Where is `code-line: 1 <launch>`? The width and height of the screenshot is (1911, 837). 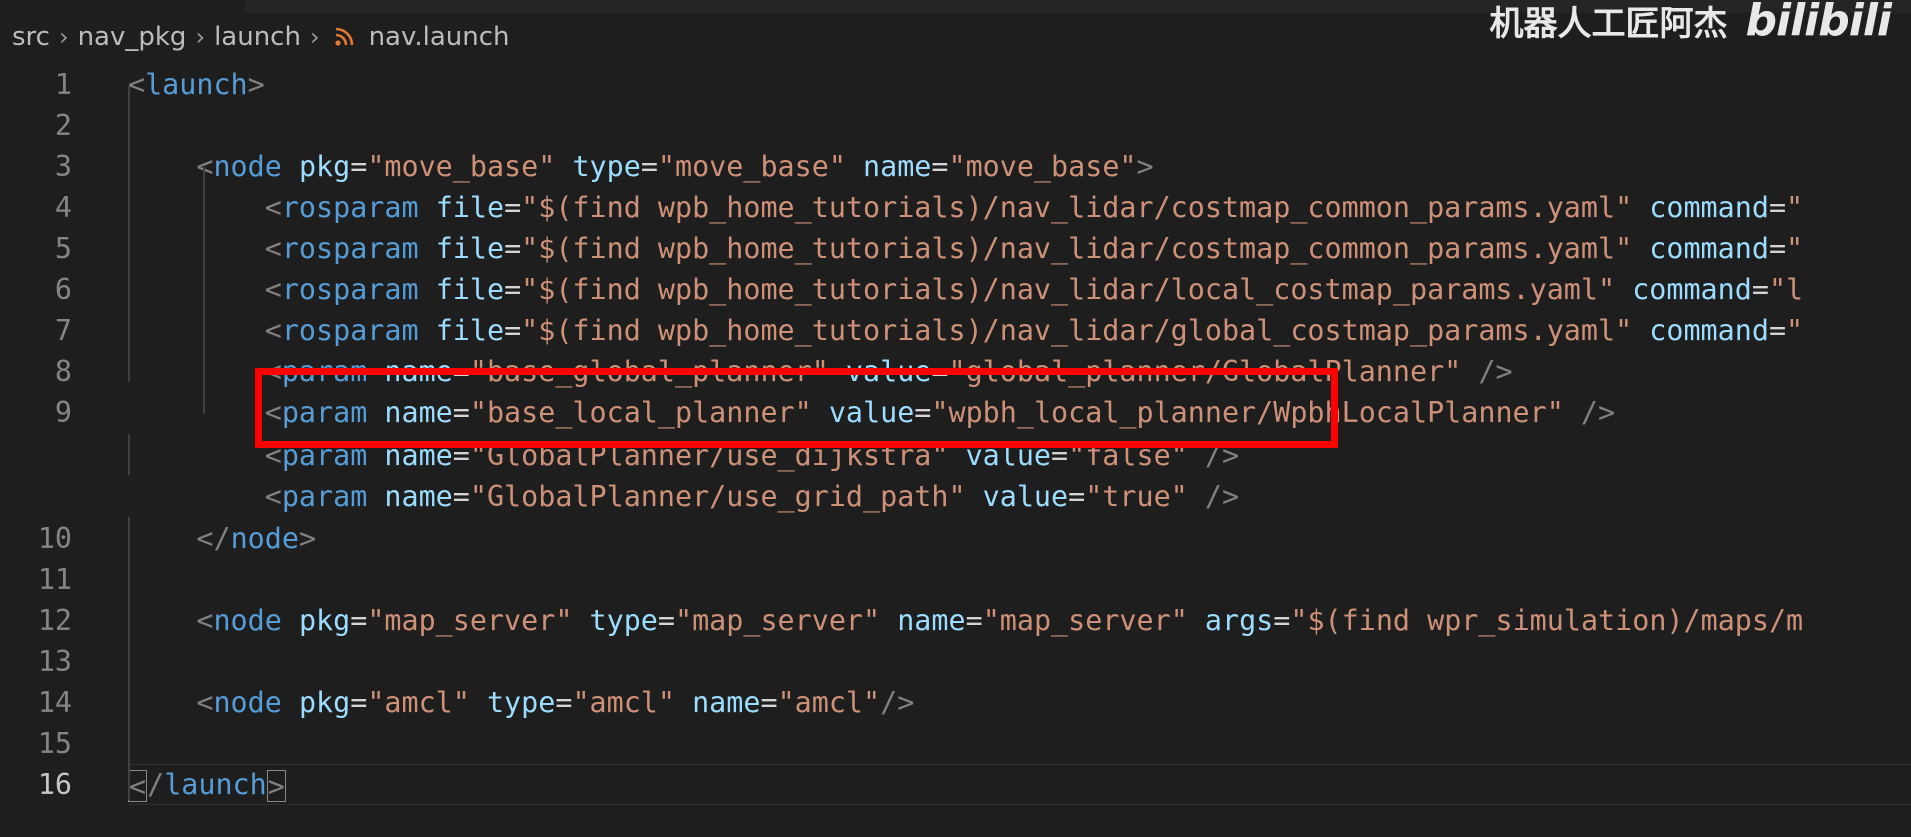 code-line: 1 <launch> is located at coordinates (955, 84).